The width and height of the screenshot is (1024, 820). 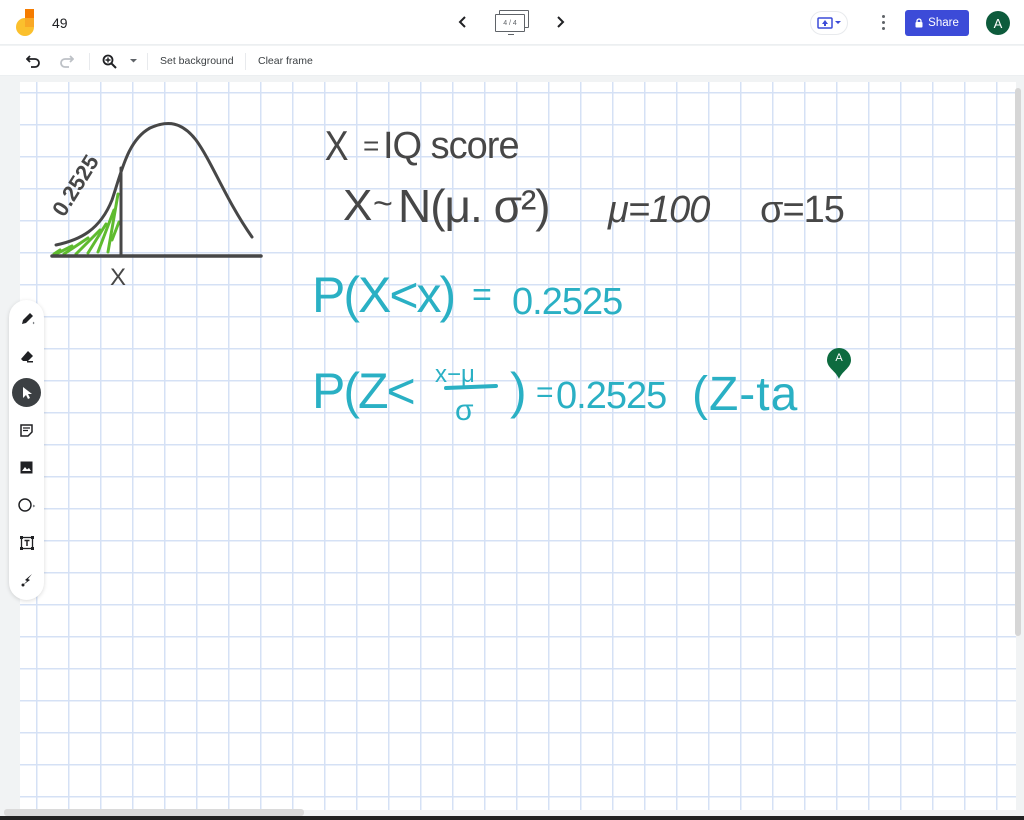 What do you see at coordinates (197, 61) in the screenshot?
I see `set-background-button: Set background` at bounding box center [197, 61].